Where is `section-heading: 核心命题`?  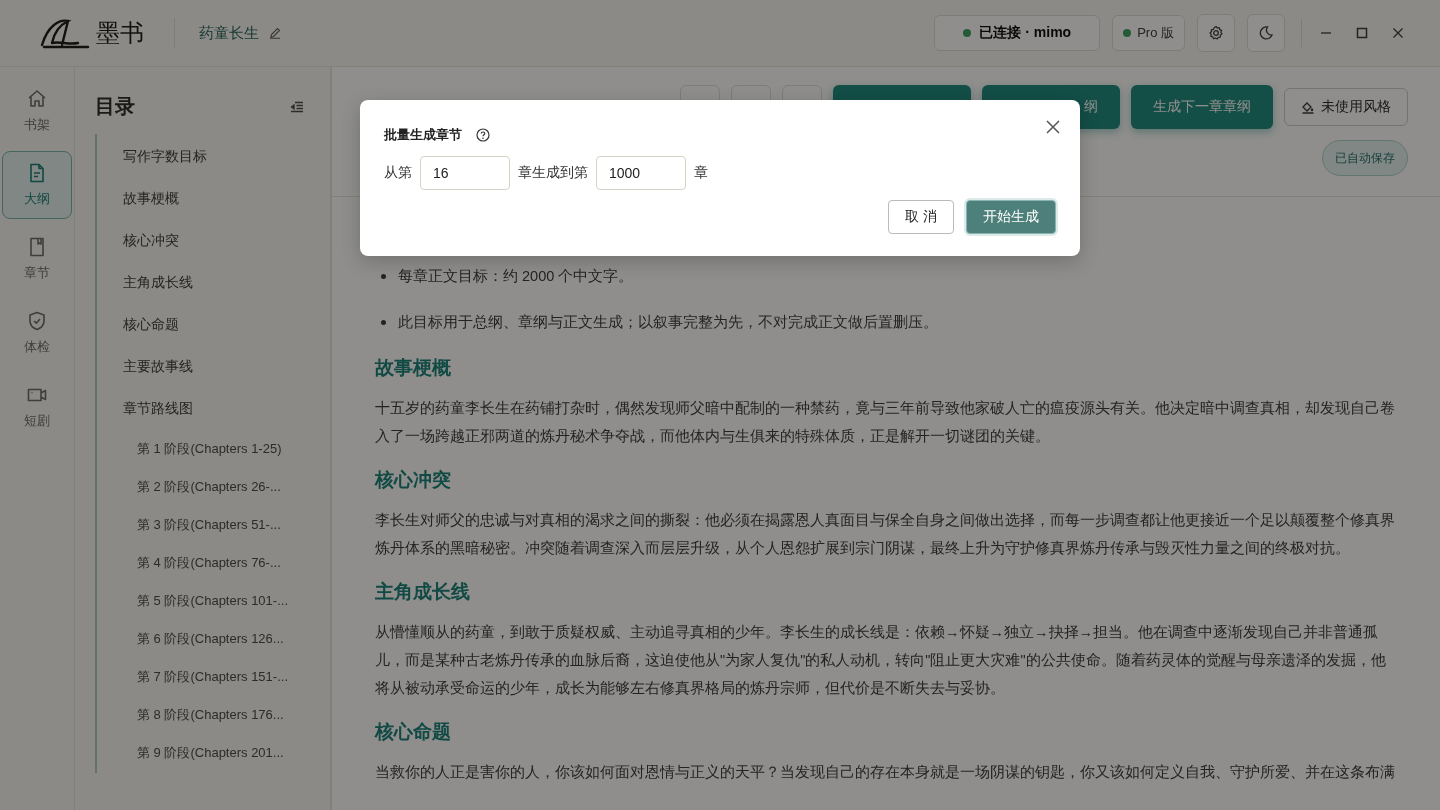
section-heading: 核心命题 is located at coordinates (413, 732).